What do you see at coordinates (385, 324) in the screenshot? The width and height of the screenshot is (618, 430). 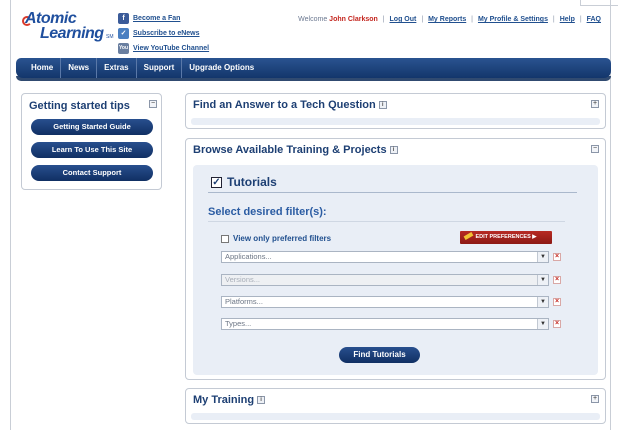 I see `types-select: Types... ▼` at bounding box center [385, 324].